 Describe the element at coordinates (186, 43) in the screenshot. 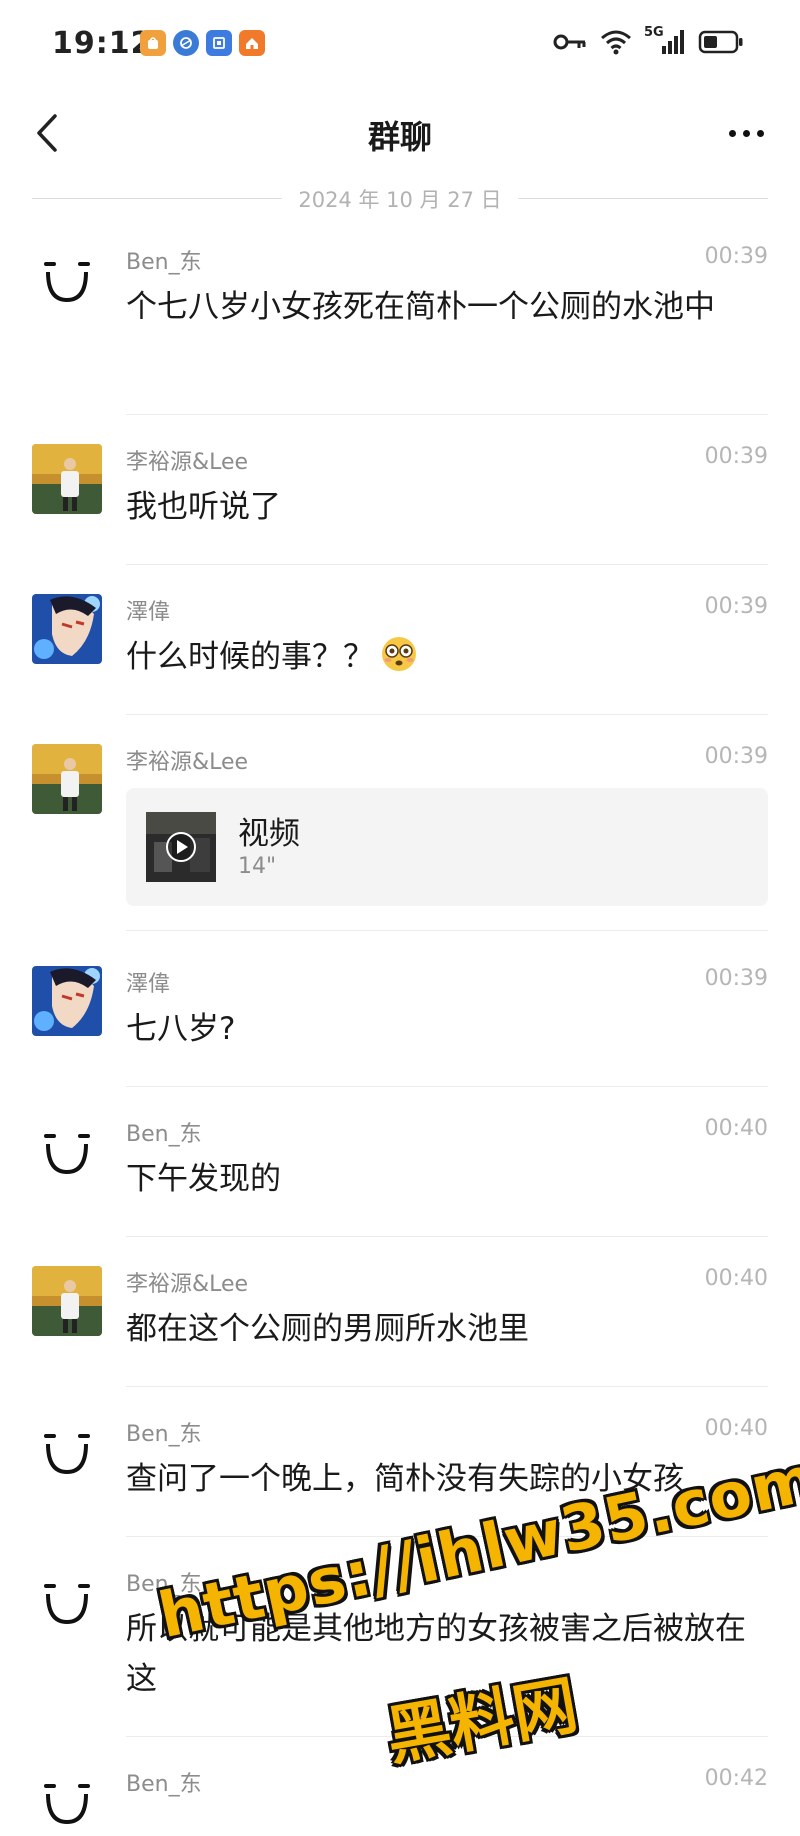

I see `browser-icon` at that location.